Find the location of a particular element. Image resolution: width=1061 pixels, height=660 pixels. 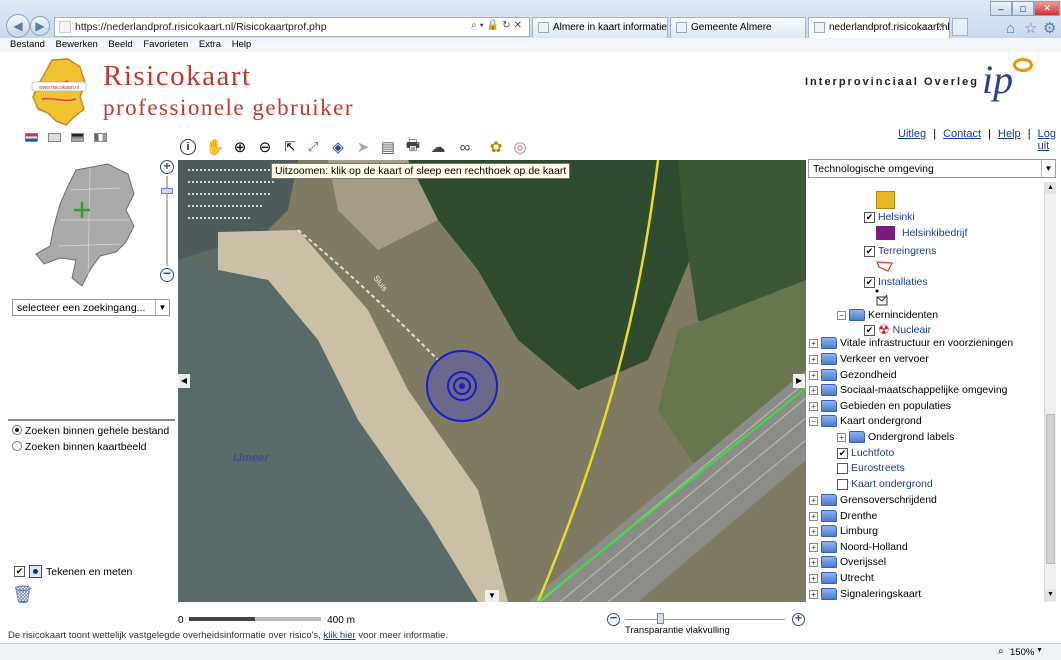

tree-item-helsinkibedrijf: Helsinkibedrijf is located at coordinates (921, 233).